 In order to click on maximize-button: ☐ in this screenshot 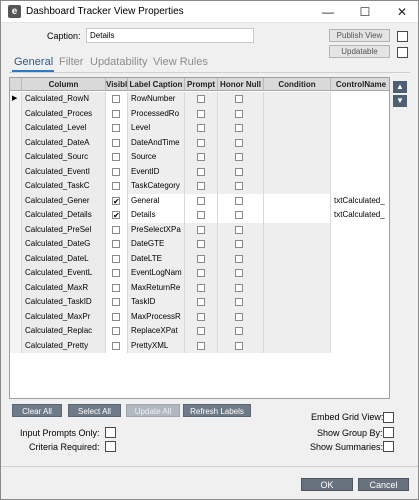, I will do `click(365, 12)`.